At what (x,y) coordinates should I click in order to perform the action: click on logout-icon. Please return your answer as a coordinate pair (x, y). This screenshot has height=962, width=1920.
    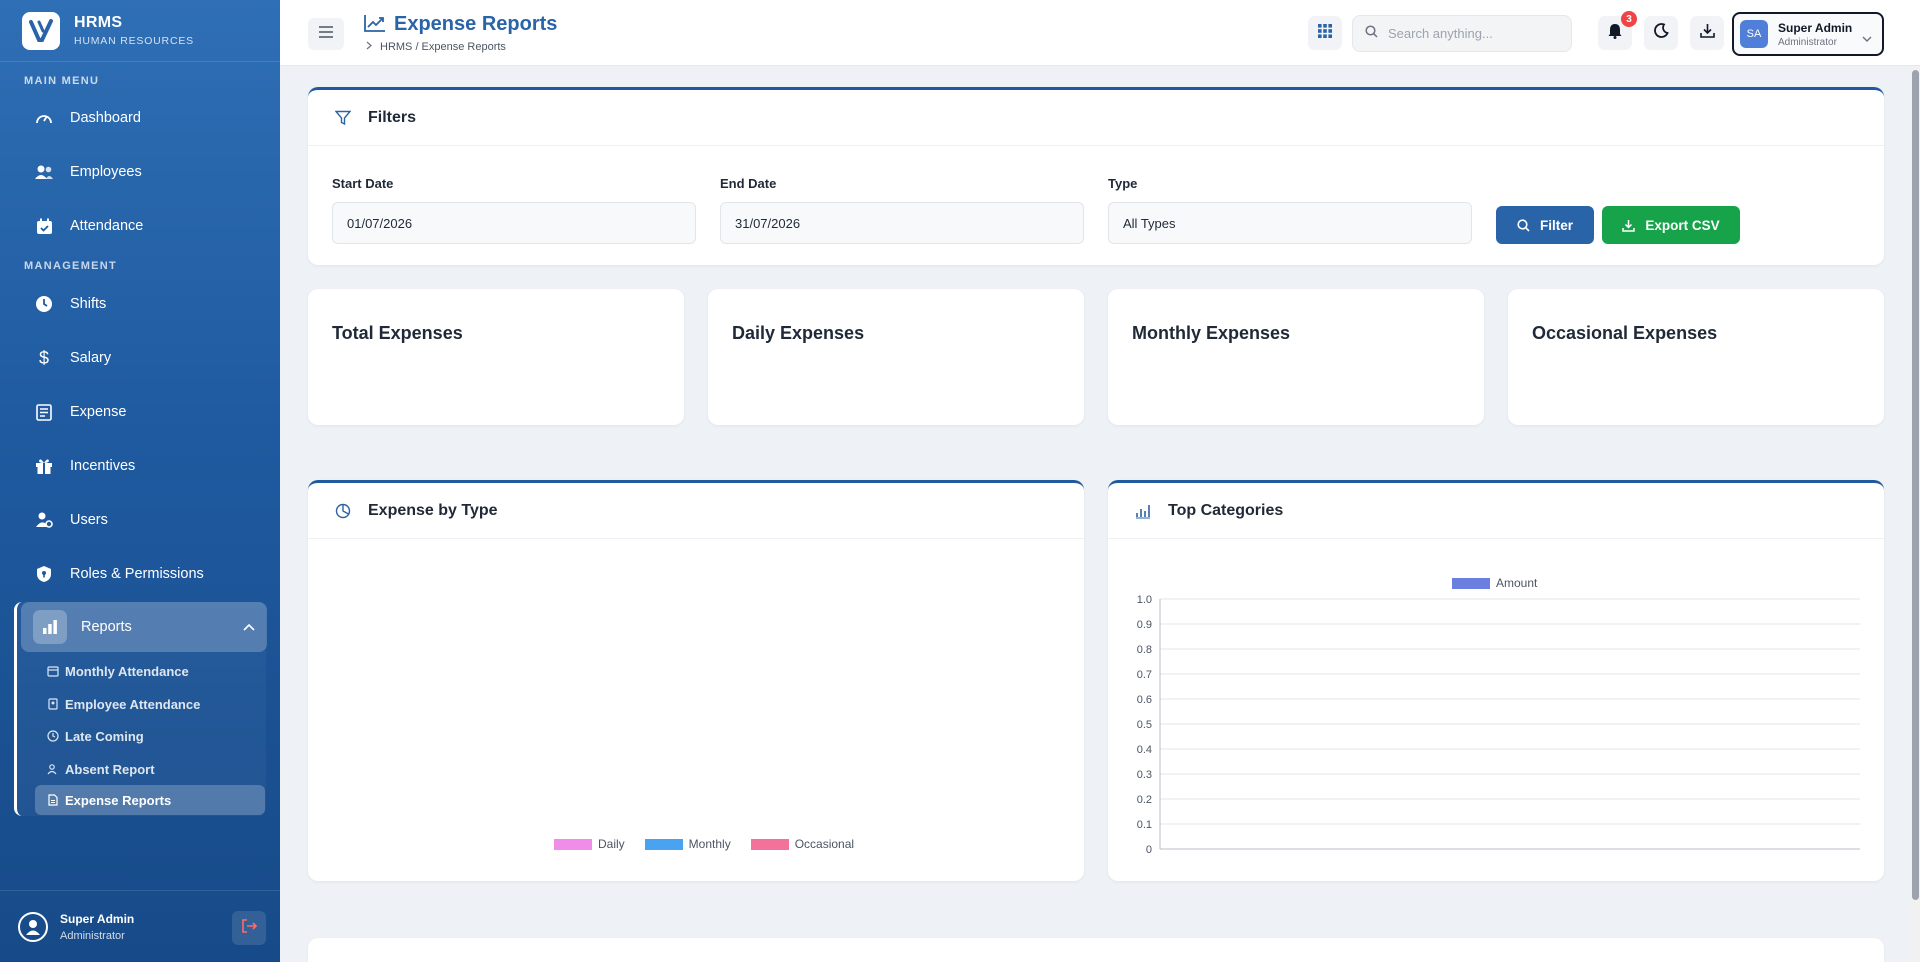
    Looking at the image, I should click on (249, 928).